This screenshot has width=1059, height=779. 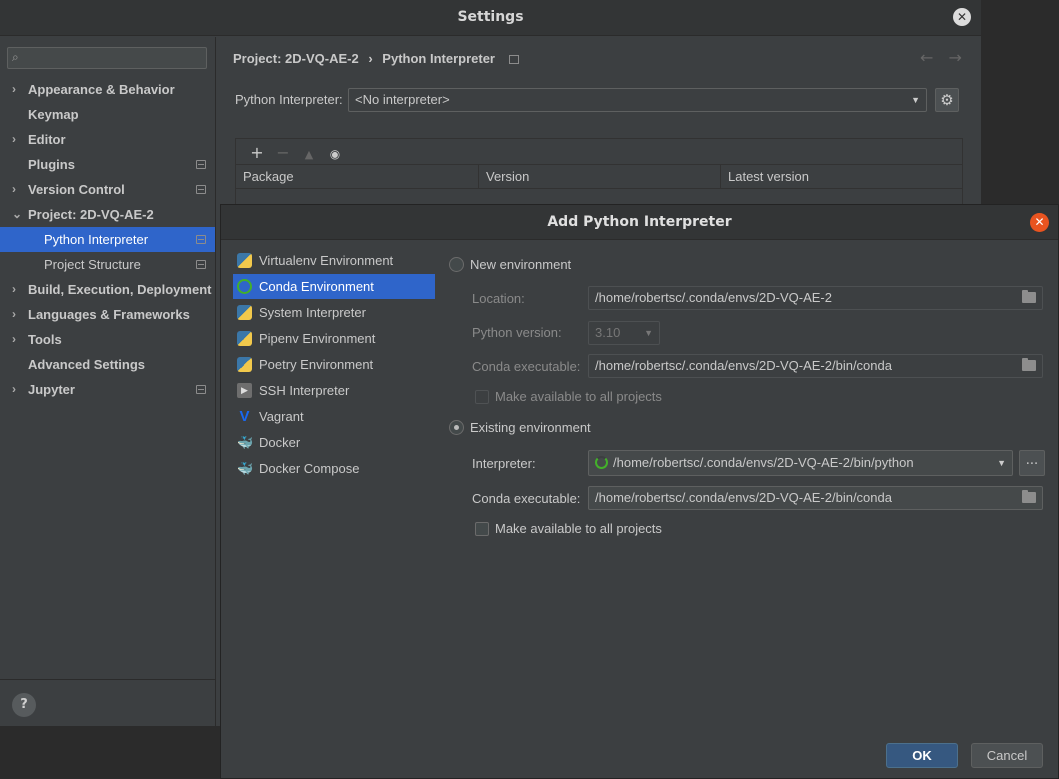 I want to click on sidebar-item: › Languages & Frameworks, so click(x=107, y=314).